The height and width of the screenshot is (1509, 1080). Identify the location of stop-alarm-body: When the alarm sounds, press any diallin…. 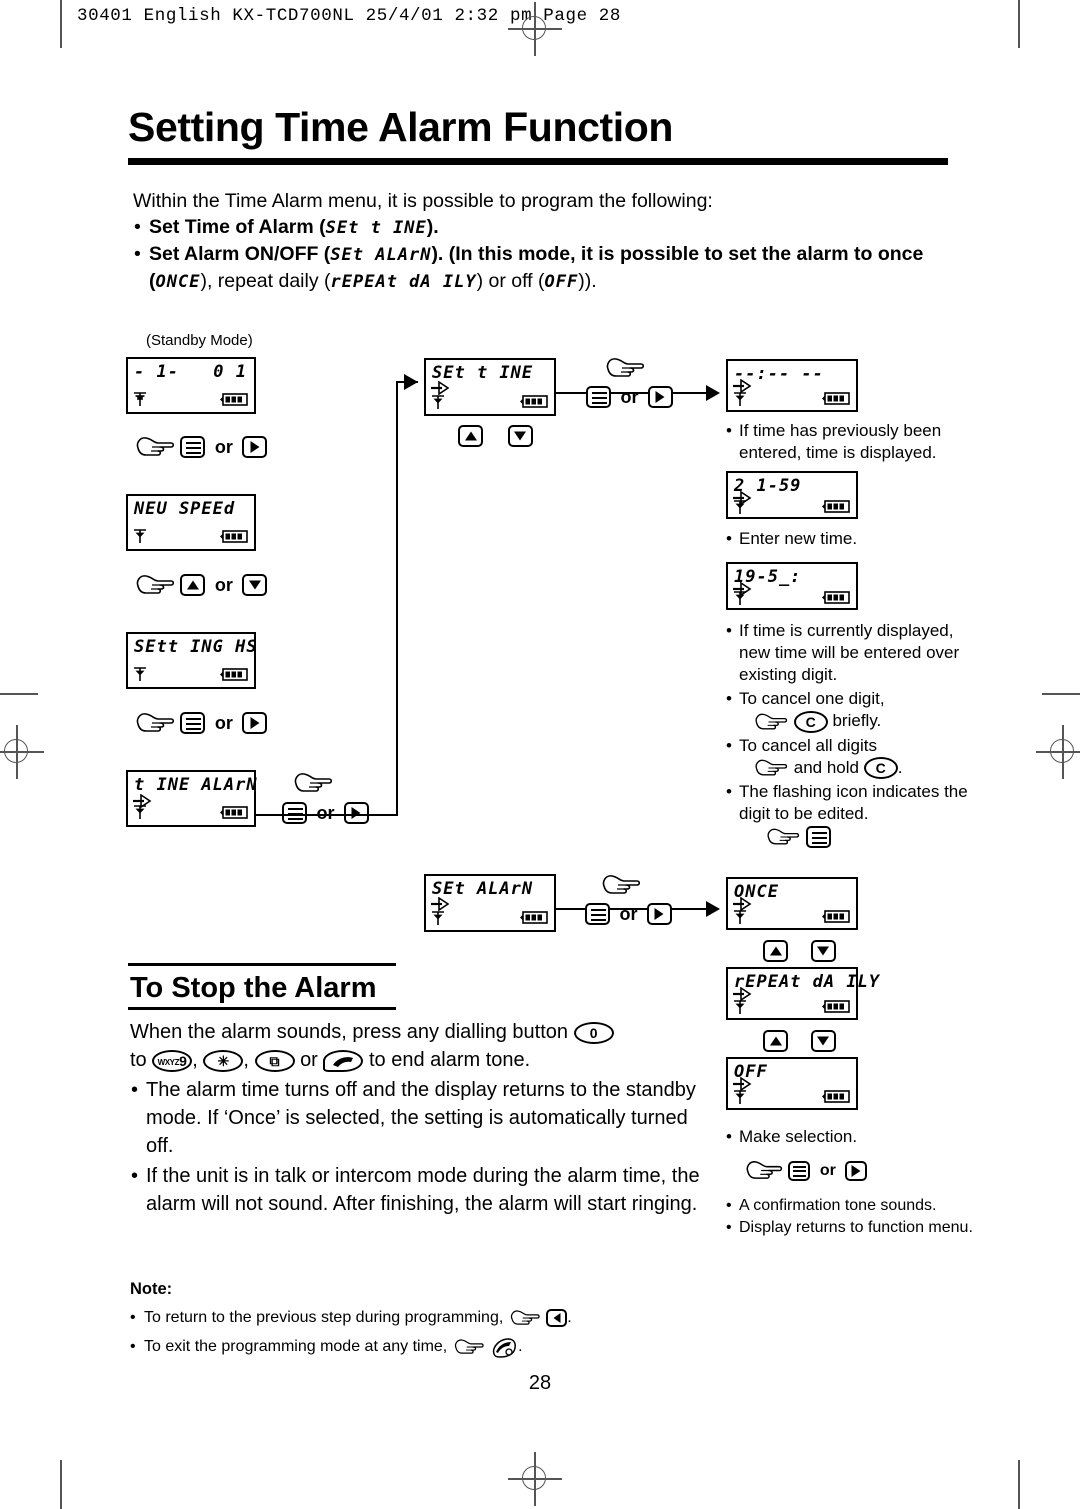
(422, 1118).